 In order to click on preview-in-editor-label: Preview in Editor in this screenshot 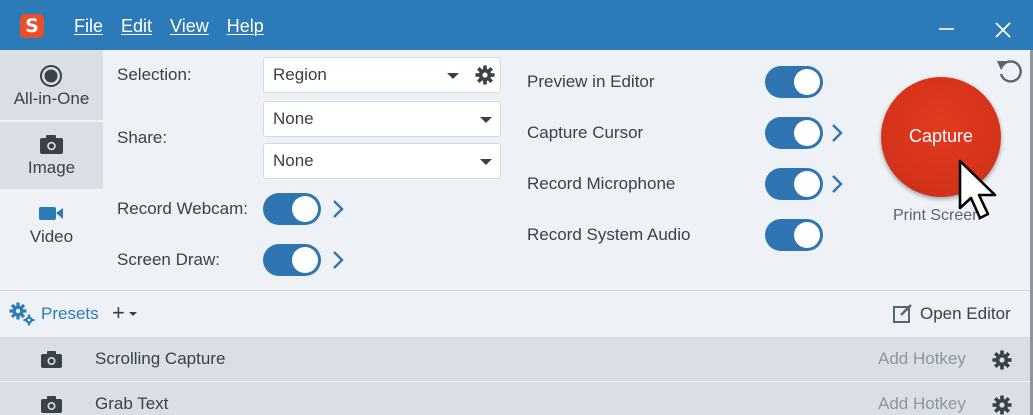, I will do `click(591, 81)`.